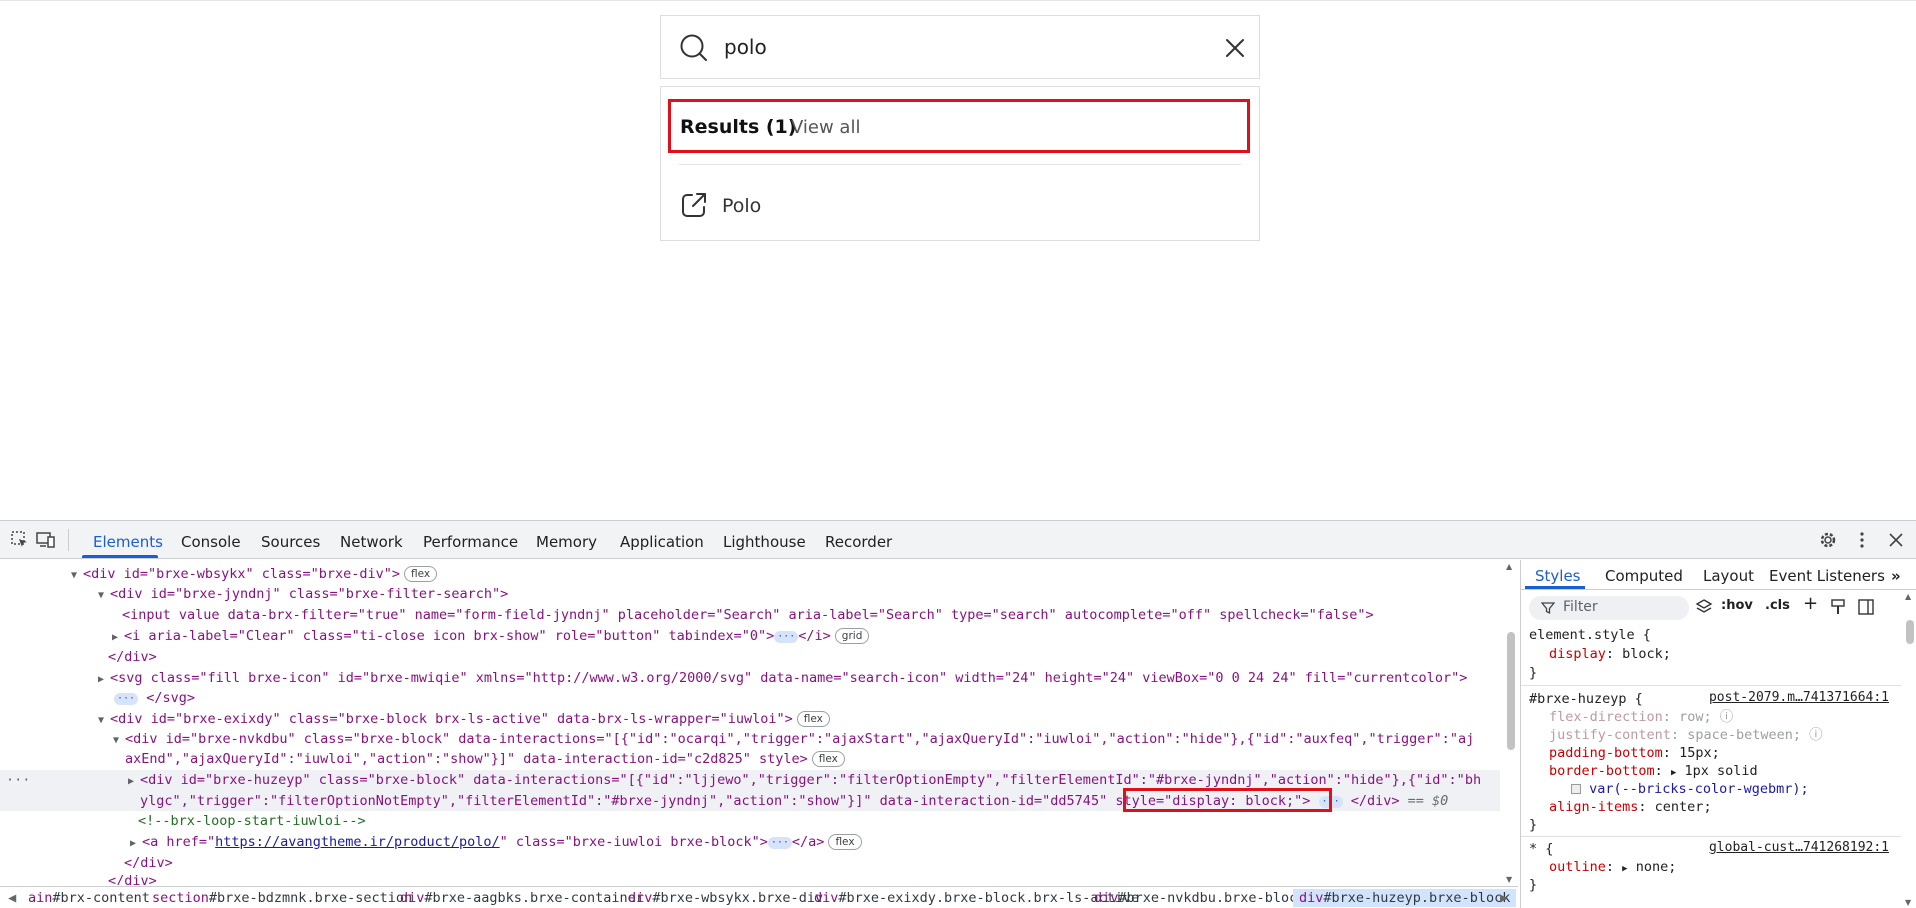  Describe the element at coordinates (1576, 789) in the screenshot. I see `color-swatch` at that location.